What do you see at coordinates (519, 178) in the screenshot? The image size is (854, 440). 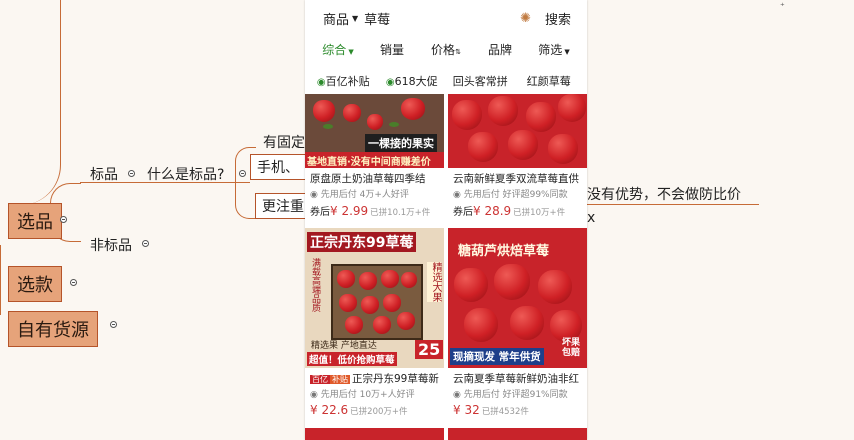 I see `product-title: 云南新鲜夏季双流草莓直供` at bounding box center [519, 178].